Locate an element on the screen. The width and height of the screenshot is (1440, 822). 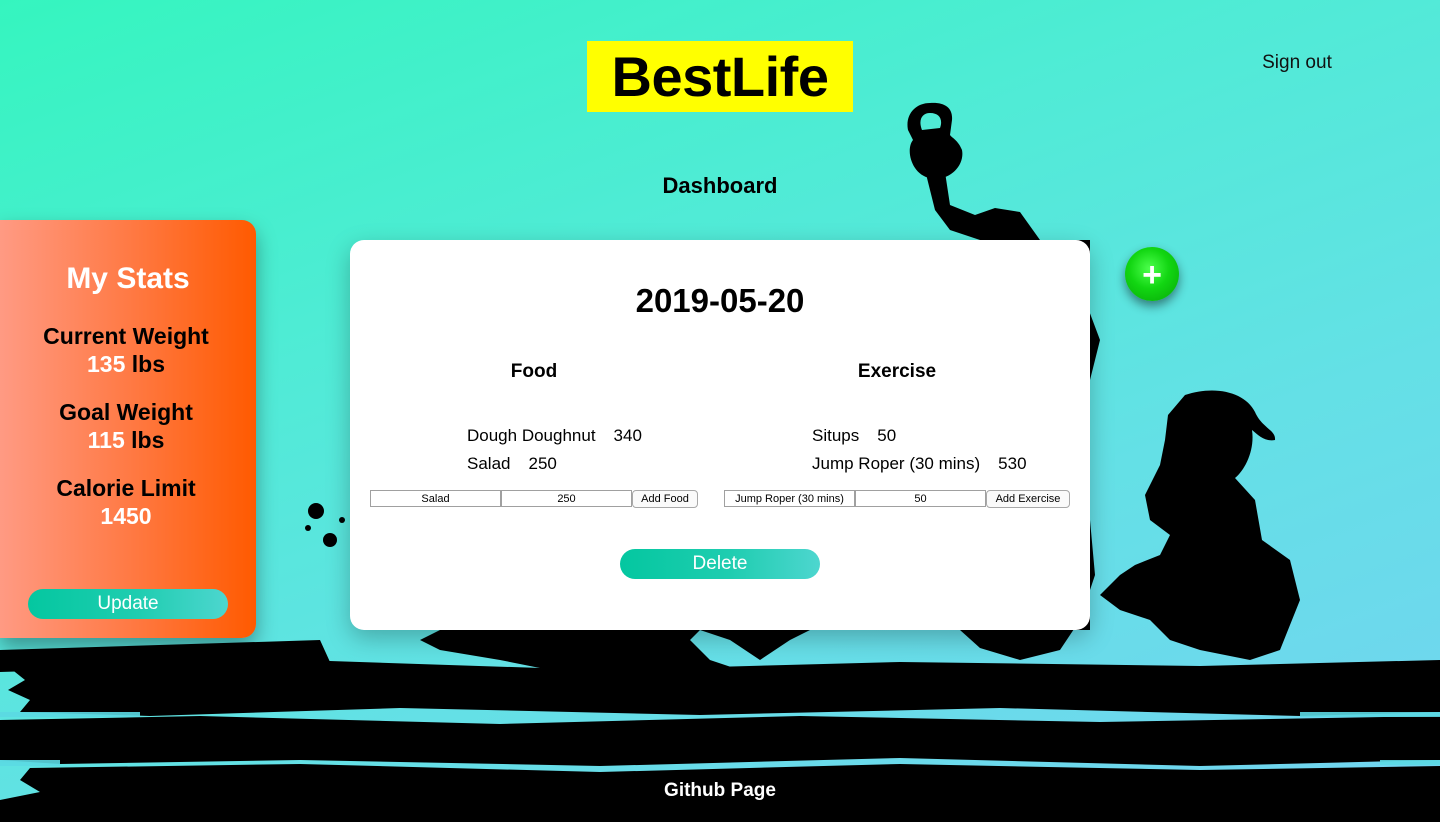
exercise-item-calories: 50 is located at coordinates (887, 435).